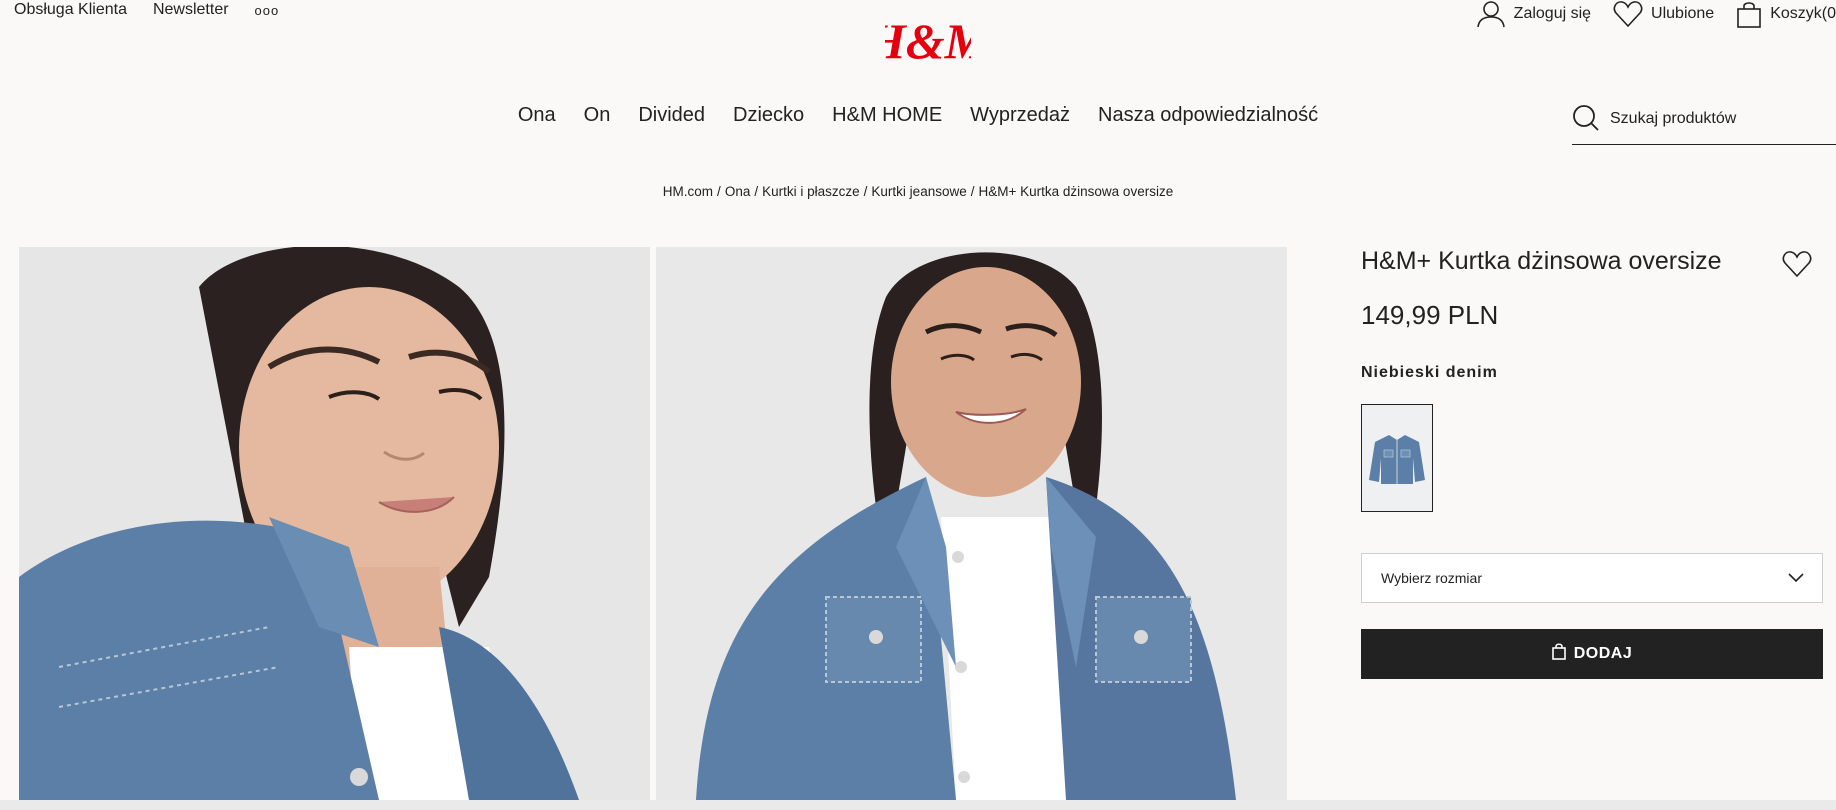 The image size is (1836, 810). What do you see at coordinates (1429, 372) in the screenshot?
I see `color-name: Niebieski denim` at bounding box center [1429, 372].